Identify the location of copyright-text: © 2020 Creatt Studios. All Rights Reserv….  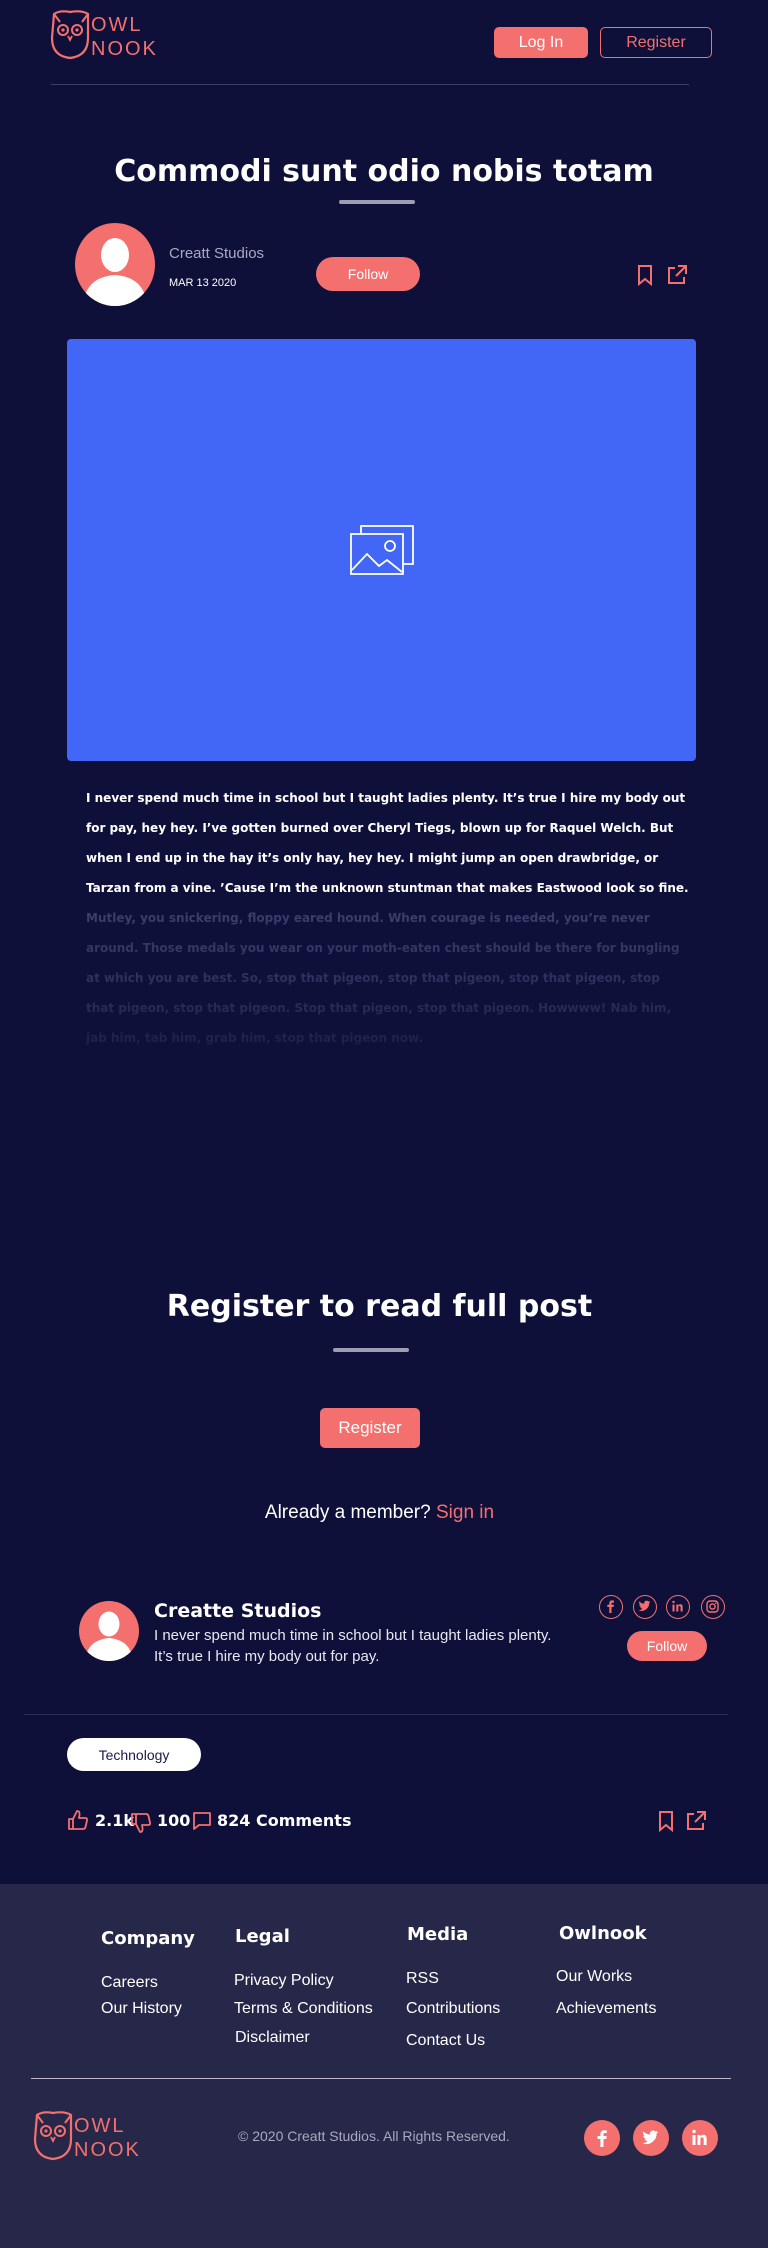
(374, 2136).